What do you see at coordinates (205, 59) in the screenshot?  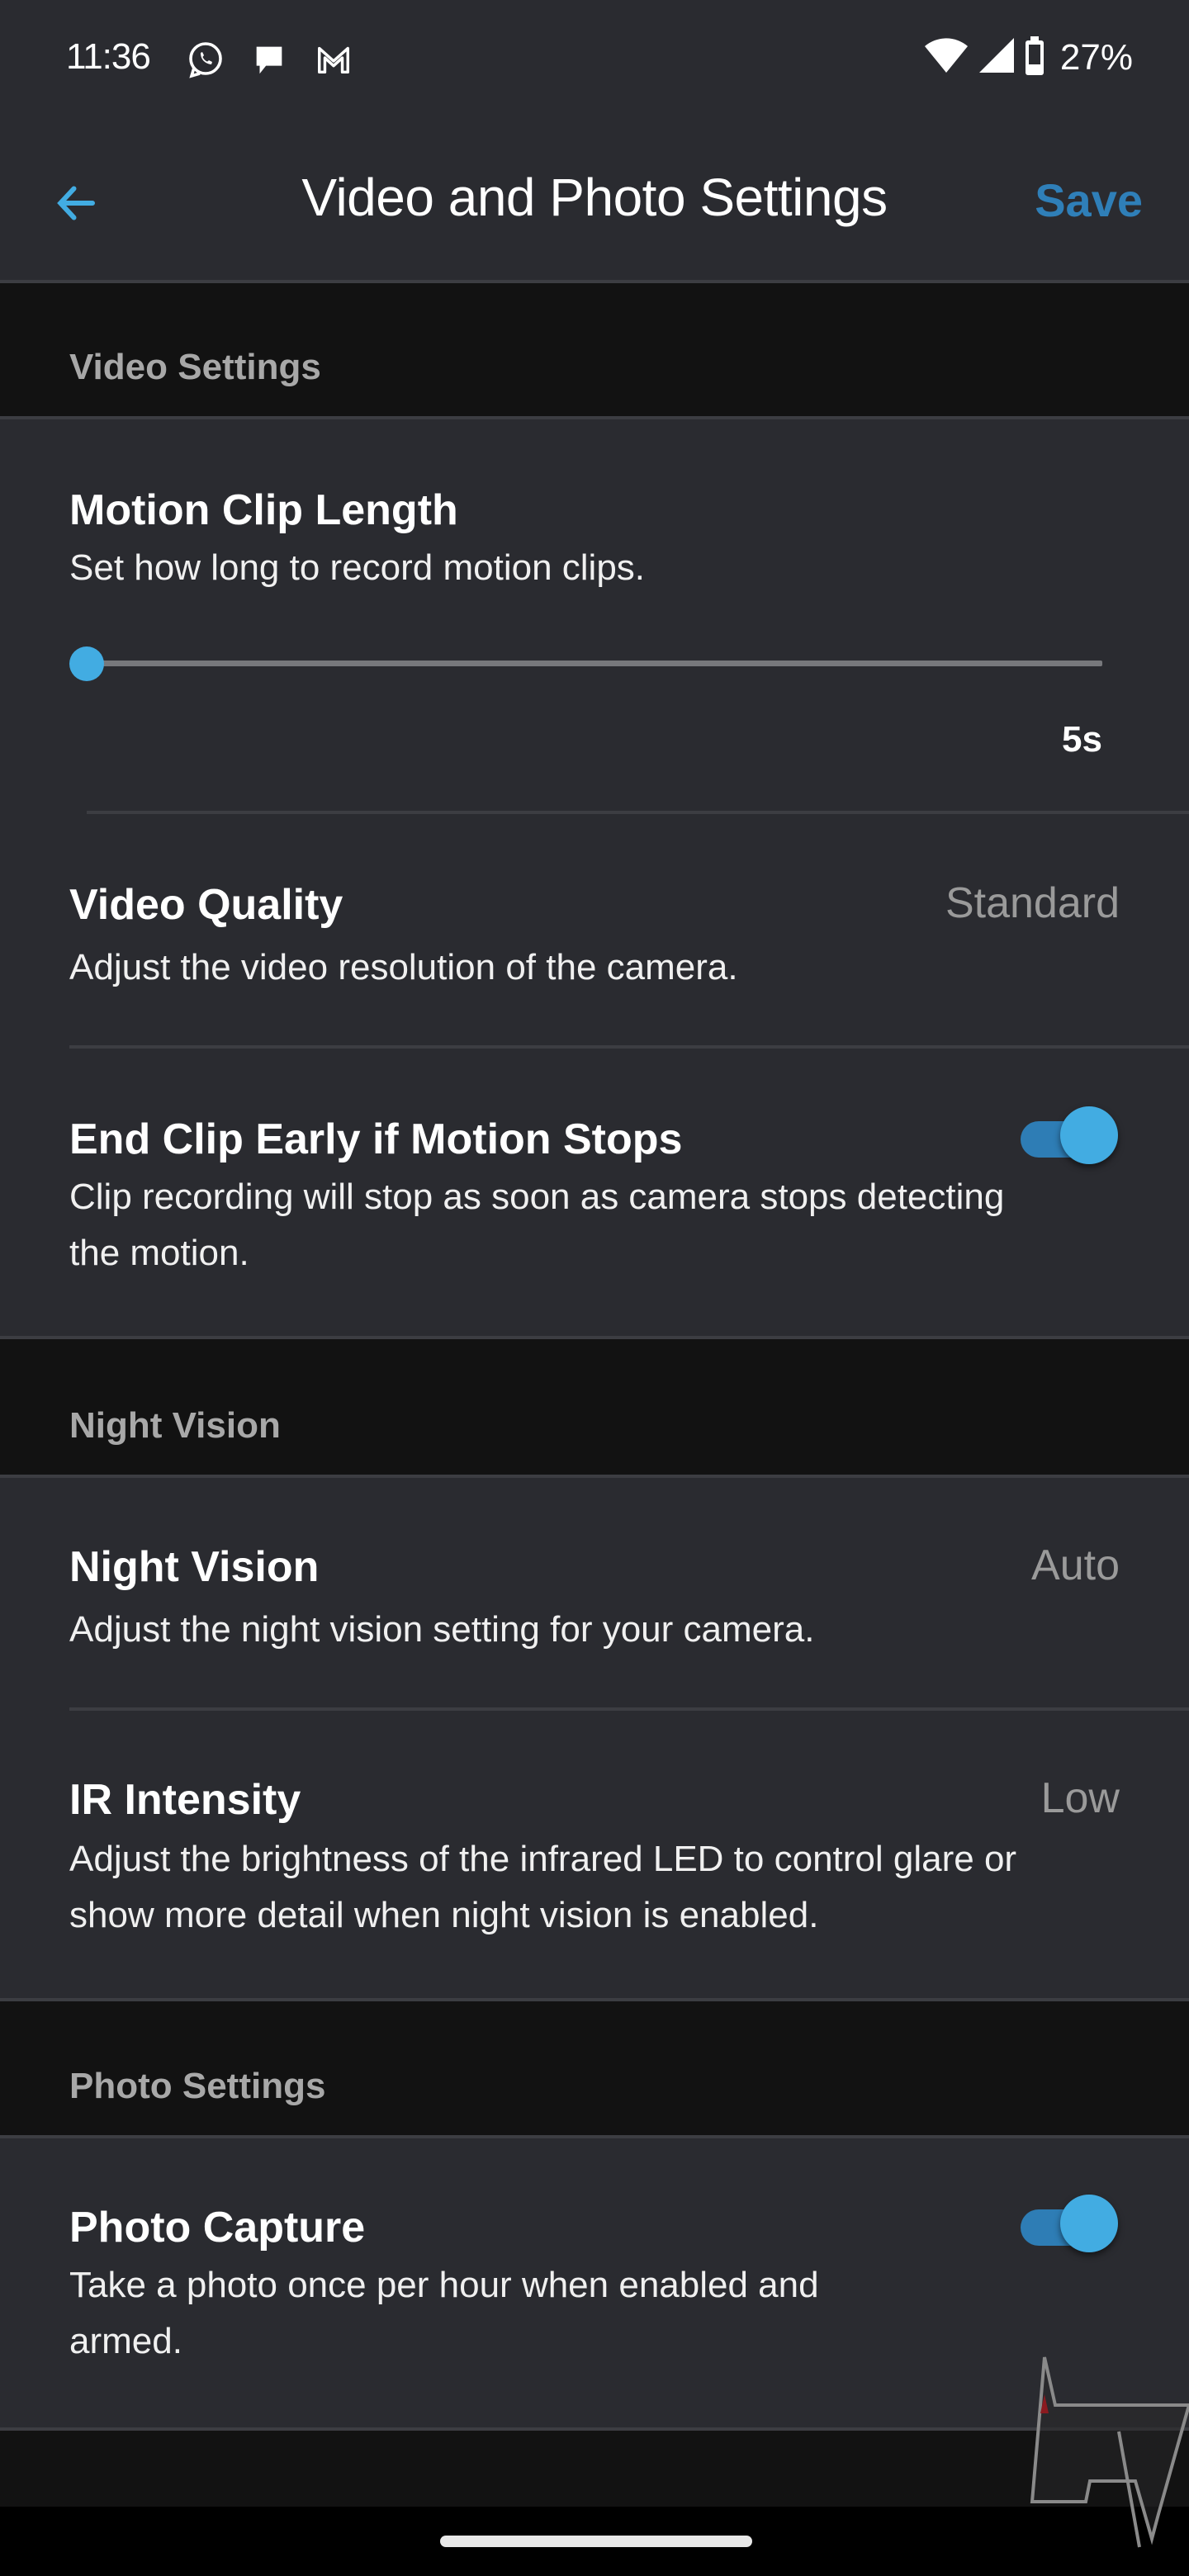 I see `whatsapp-icon` at bounding box center [205, 59].